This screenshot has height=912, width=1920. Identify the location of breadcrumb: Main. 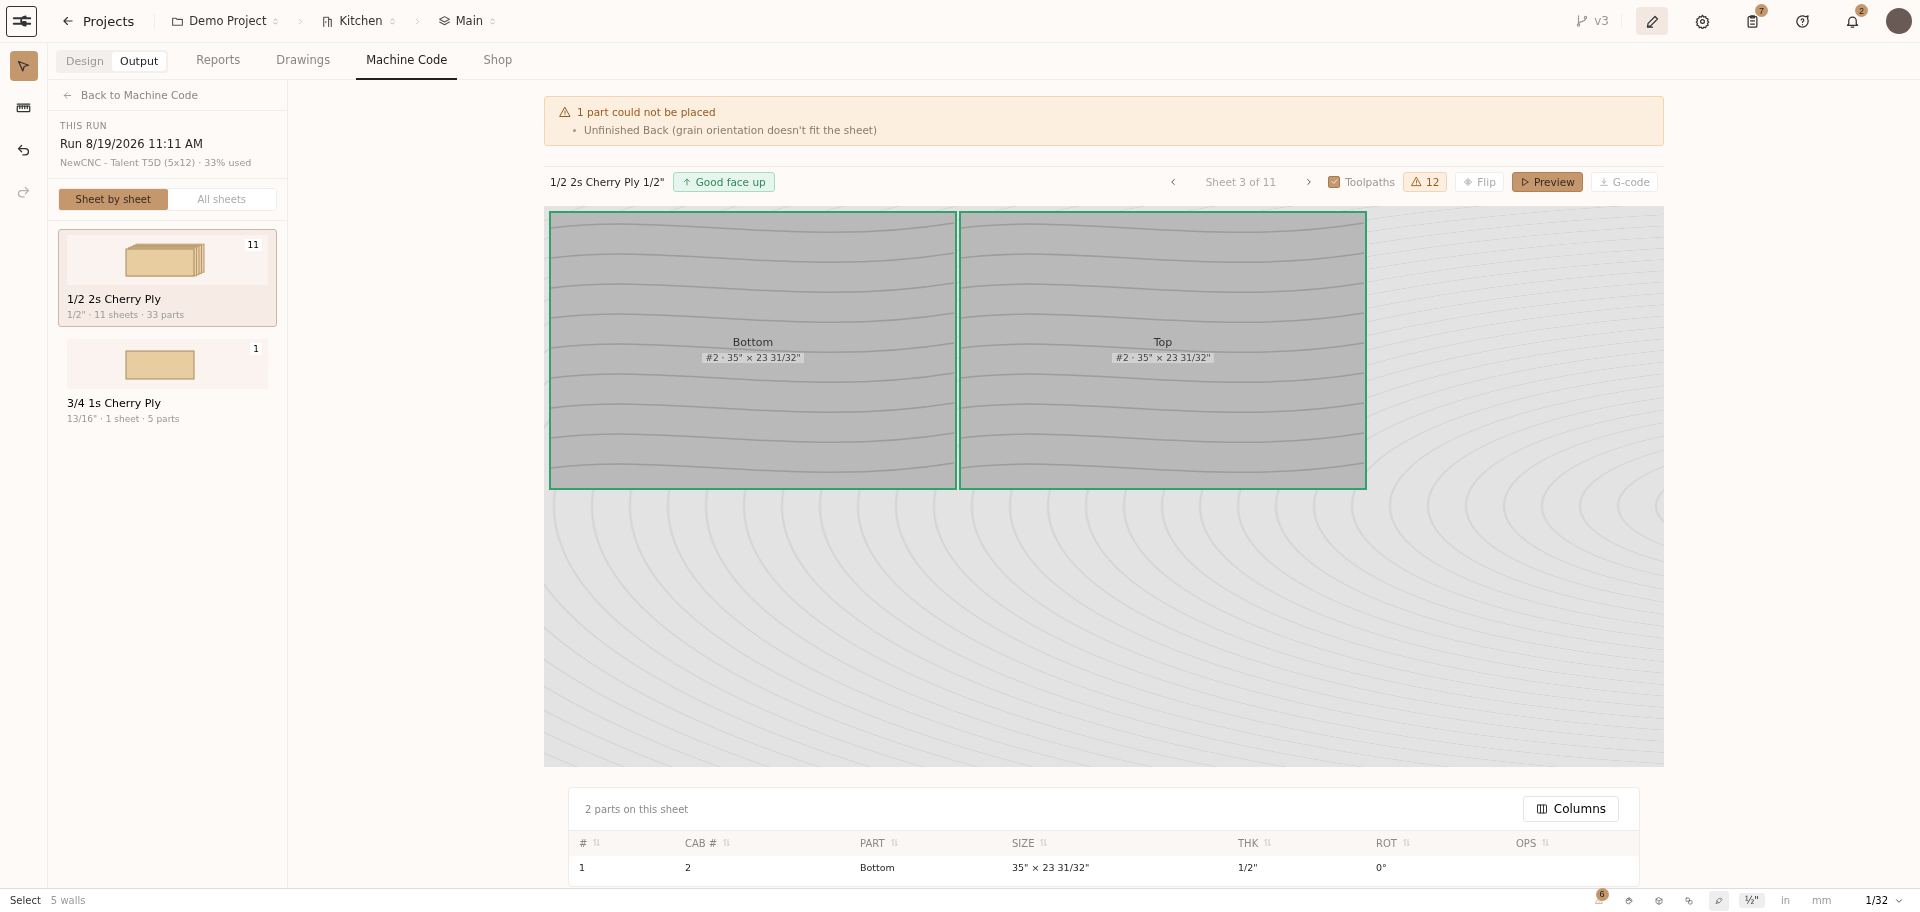
(467, 21).